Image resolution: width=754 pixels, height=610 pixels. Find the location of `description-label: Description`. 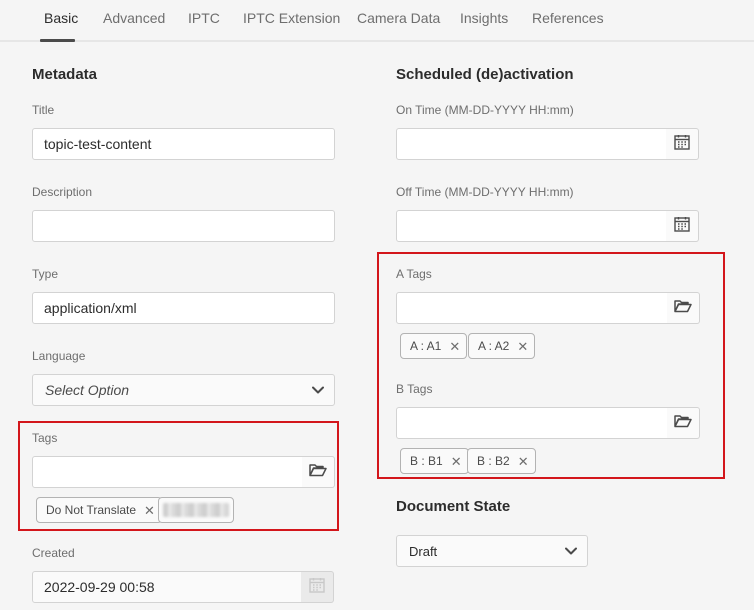

description-label: Description is located at coordinates (62, 192).